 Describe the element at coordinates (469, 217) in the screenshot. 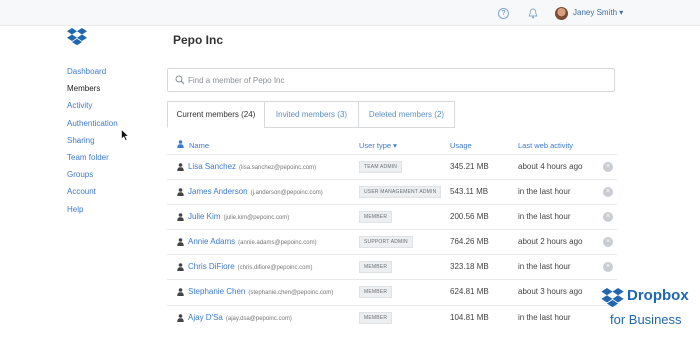

I see `usage-value: 200.56 MB` at that location.